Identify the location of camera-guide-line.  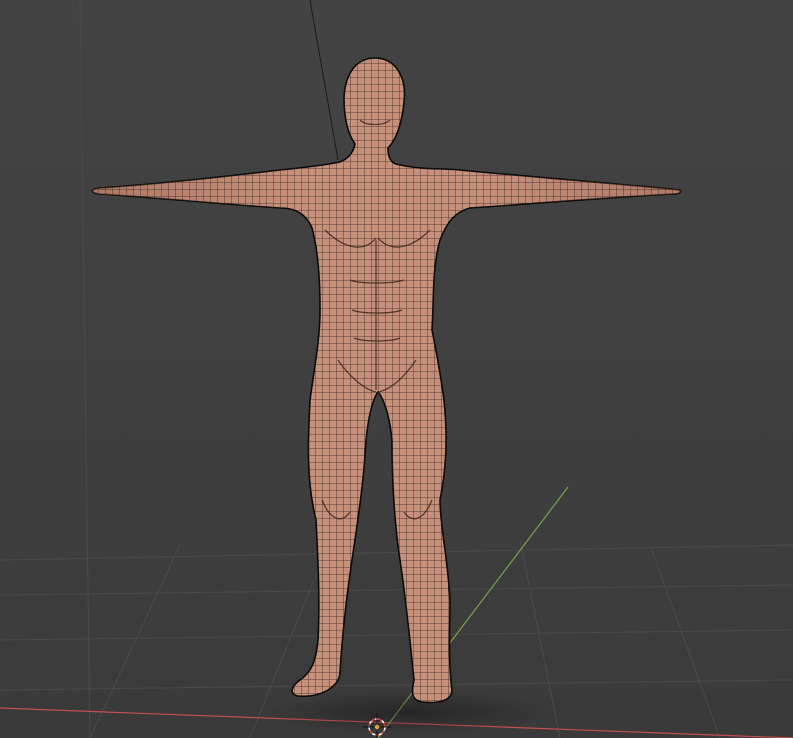
(324, 80).